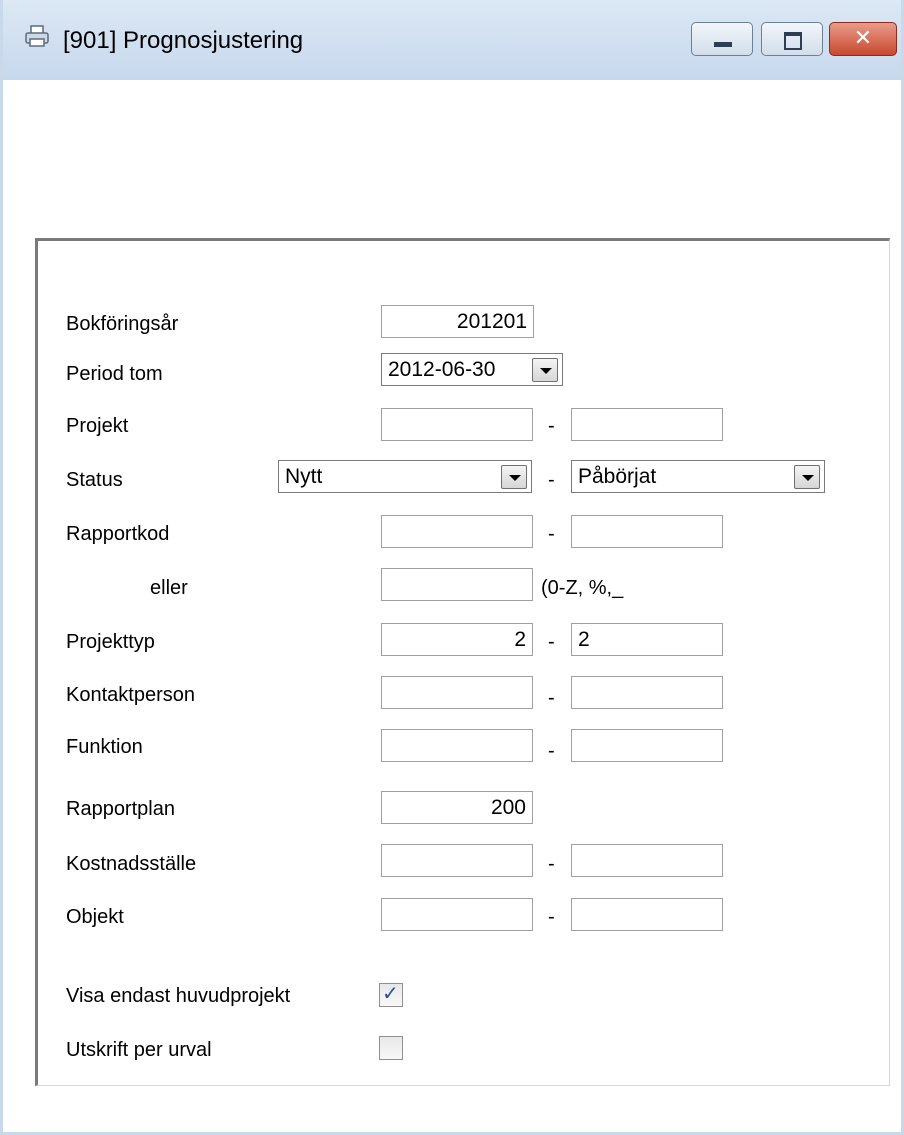 The image size is (904, 1135). Describe the element at coordinates (617, 476) in the screenshot. I see `status-to-value: Påbörjat` at that location.